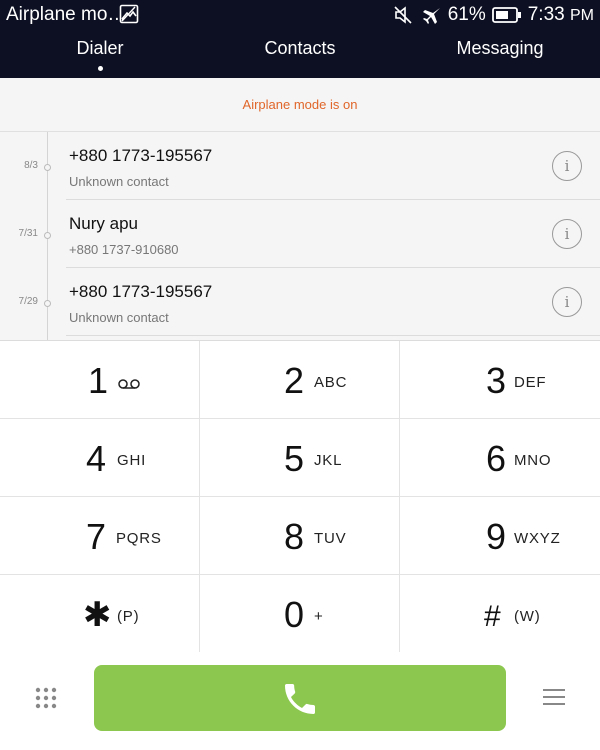 Image resolution: width=600 pixels, height=750 pixels. I want to click on call-name: Nury apu, so click(103, 223).